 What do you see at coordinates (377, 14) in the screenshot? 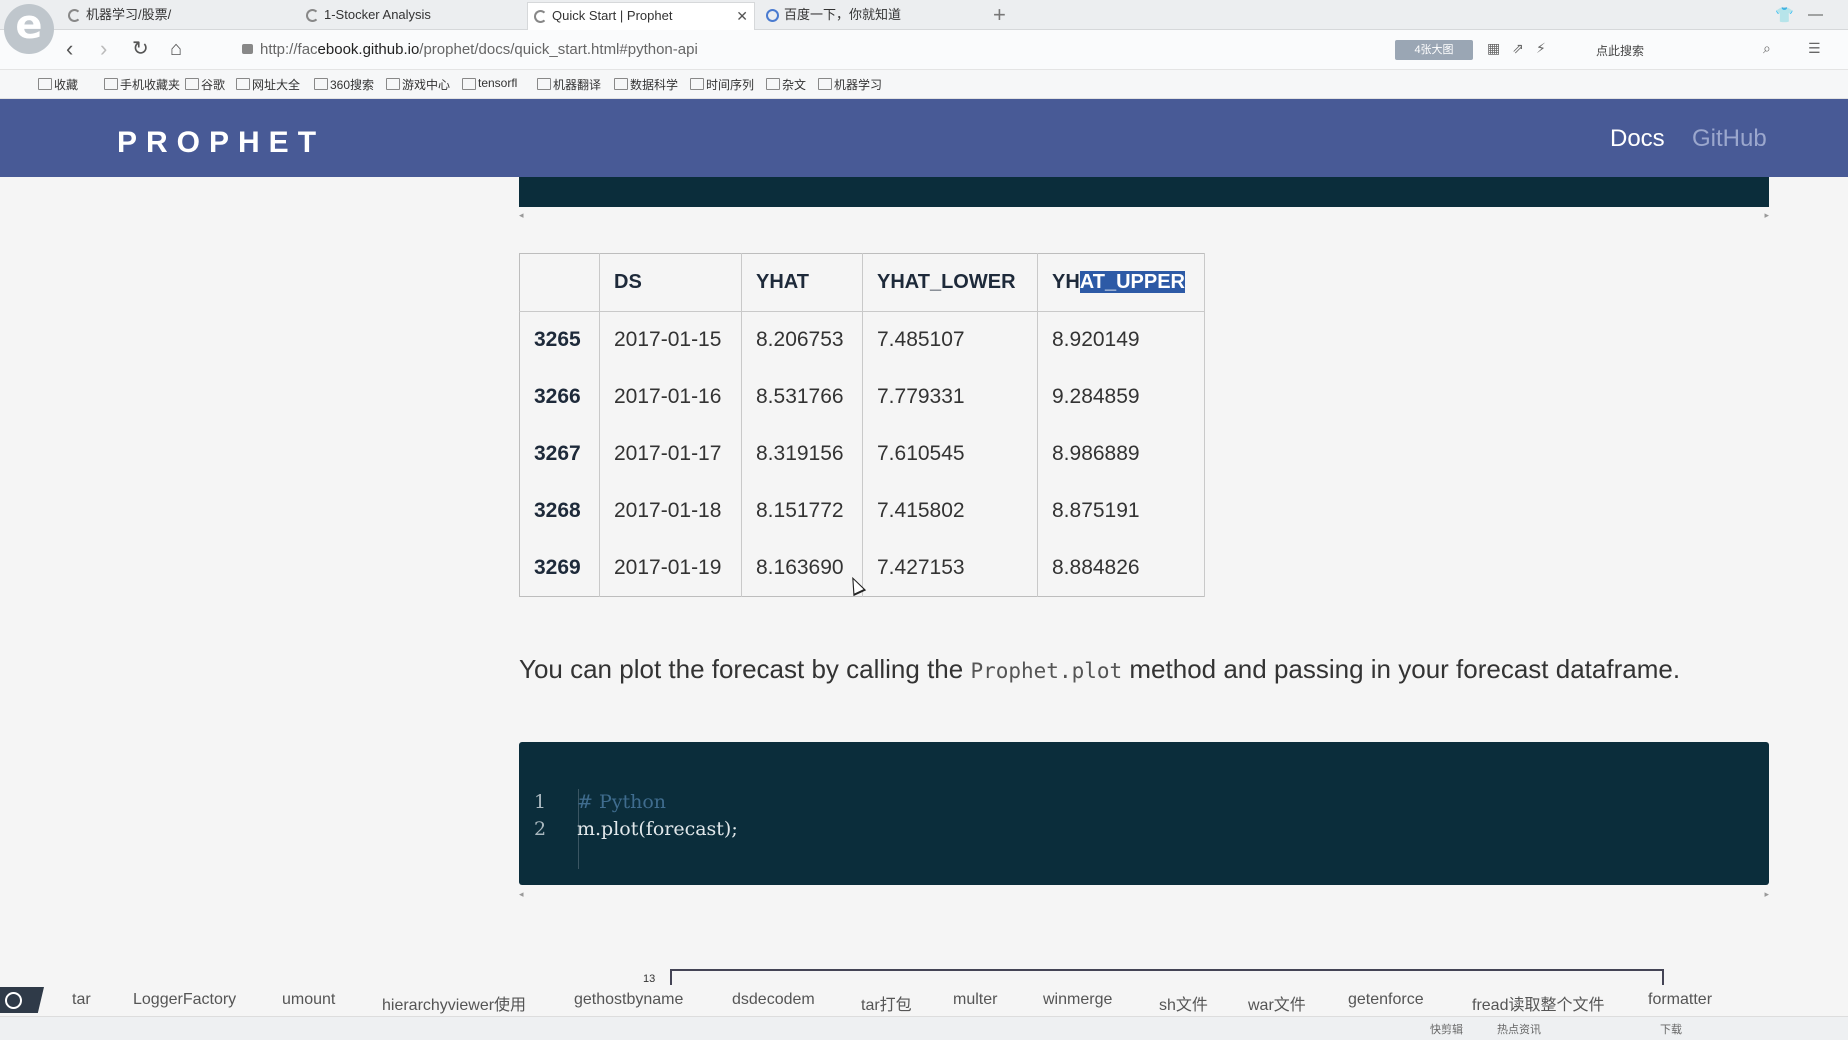
I see `tab-label: 1-Stocker Analysis` at bounding box center [377, 14].